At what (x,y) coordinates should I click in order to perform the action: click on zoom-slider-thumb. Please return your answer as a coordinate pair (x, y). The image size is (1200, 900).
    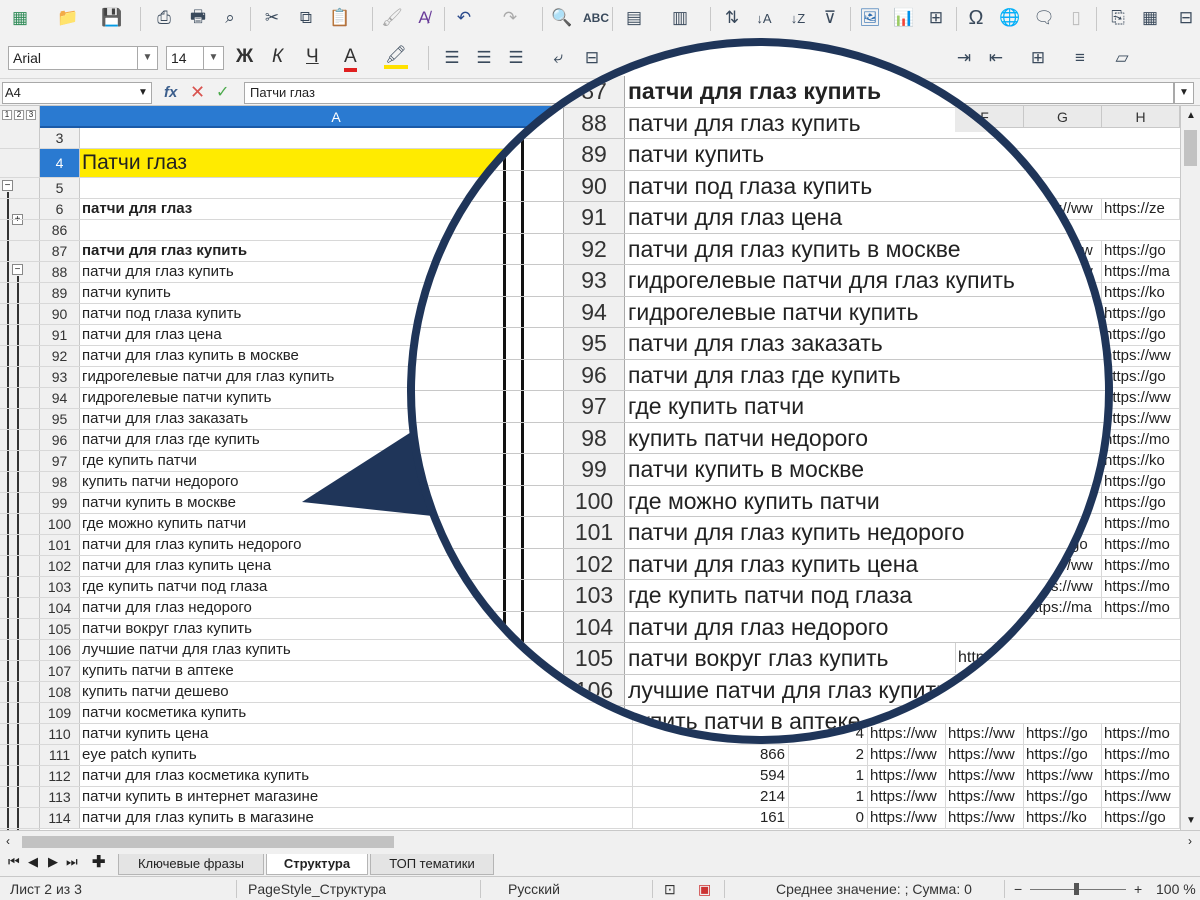
    Looking at the image, I should click on (1076, 889).